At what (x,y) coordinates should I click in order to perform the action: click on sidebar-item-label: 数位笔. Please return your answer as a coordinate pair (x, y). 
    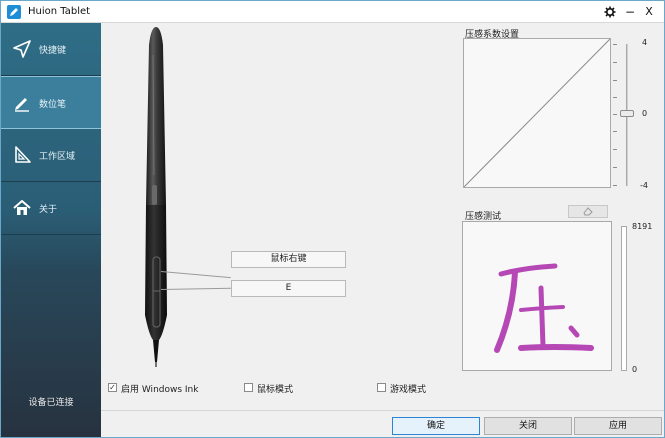
    Looking at the image, I should click on (53, 105).